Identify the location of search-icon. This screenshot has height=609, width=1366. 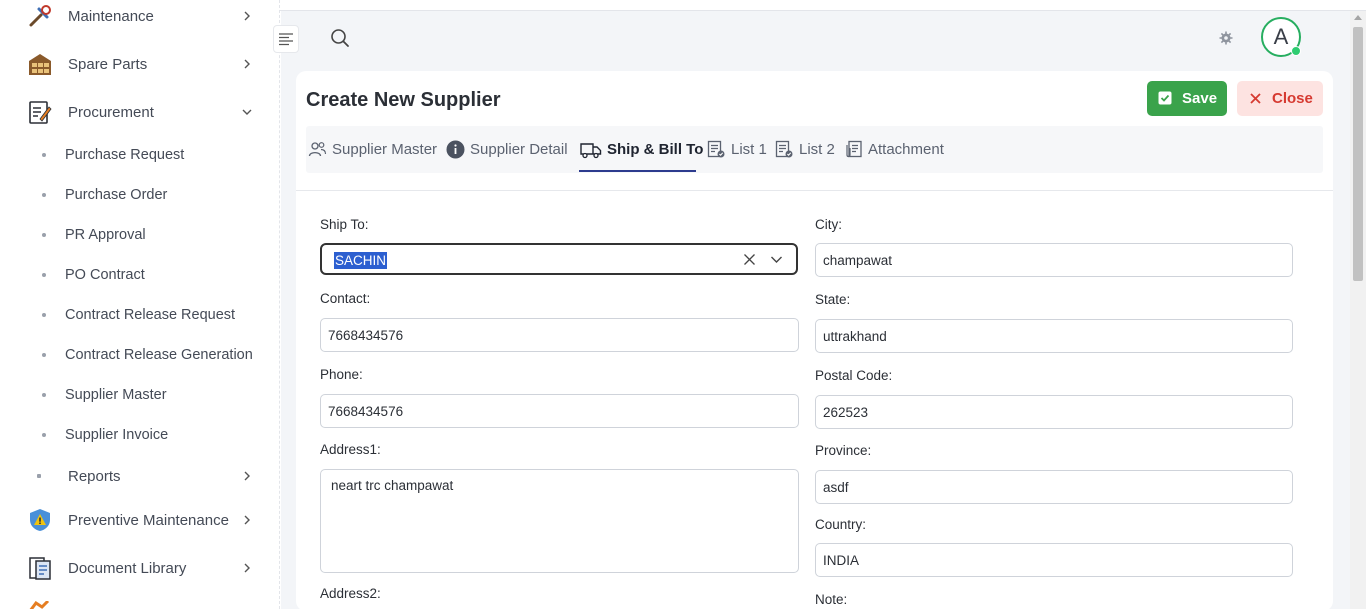
(340, 38).